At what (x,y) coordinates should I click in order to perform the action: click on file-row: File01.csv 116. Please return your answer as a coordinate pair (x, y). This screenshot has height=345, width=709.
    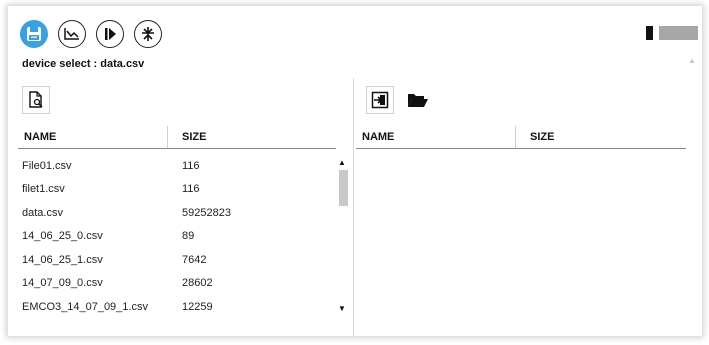
    Looking at the image, I should click on (173, 166).